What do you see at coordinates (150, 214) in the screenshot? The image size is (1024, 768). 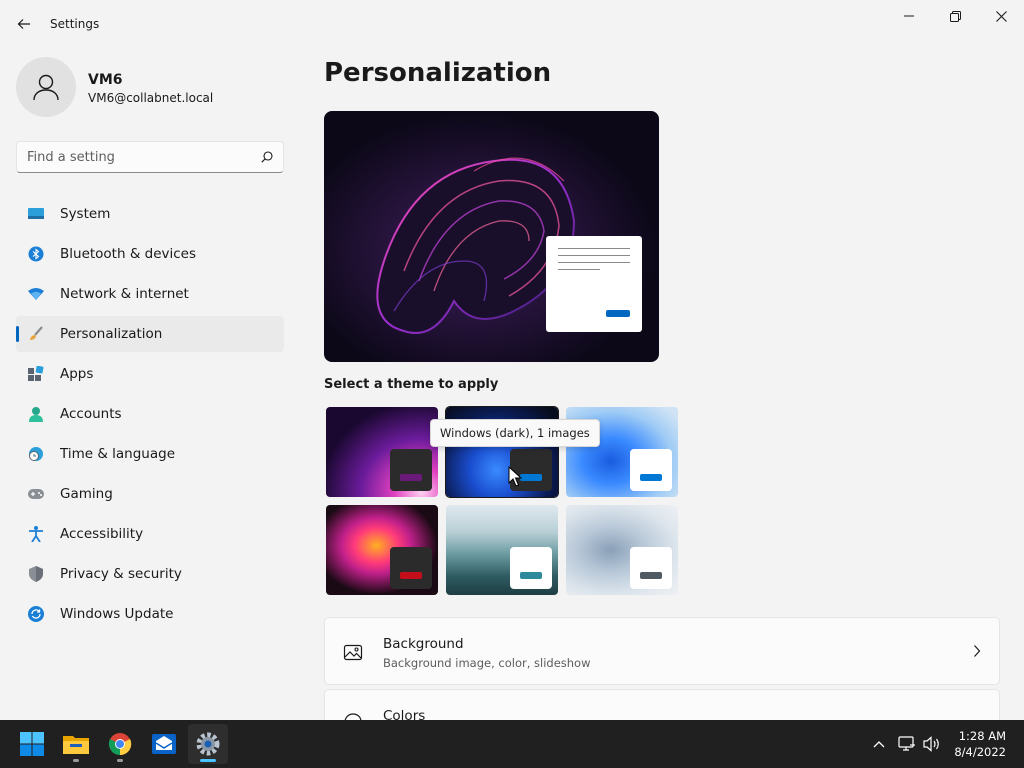 I see `sidebar-item-system: System` at bounding box center [150, 214].